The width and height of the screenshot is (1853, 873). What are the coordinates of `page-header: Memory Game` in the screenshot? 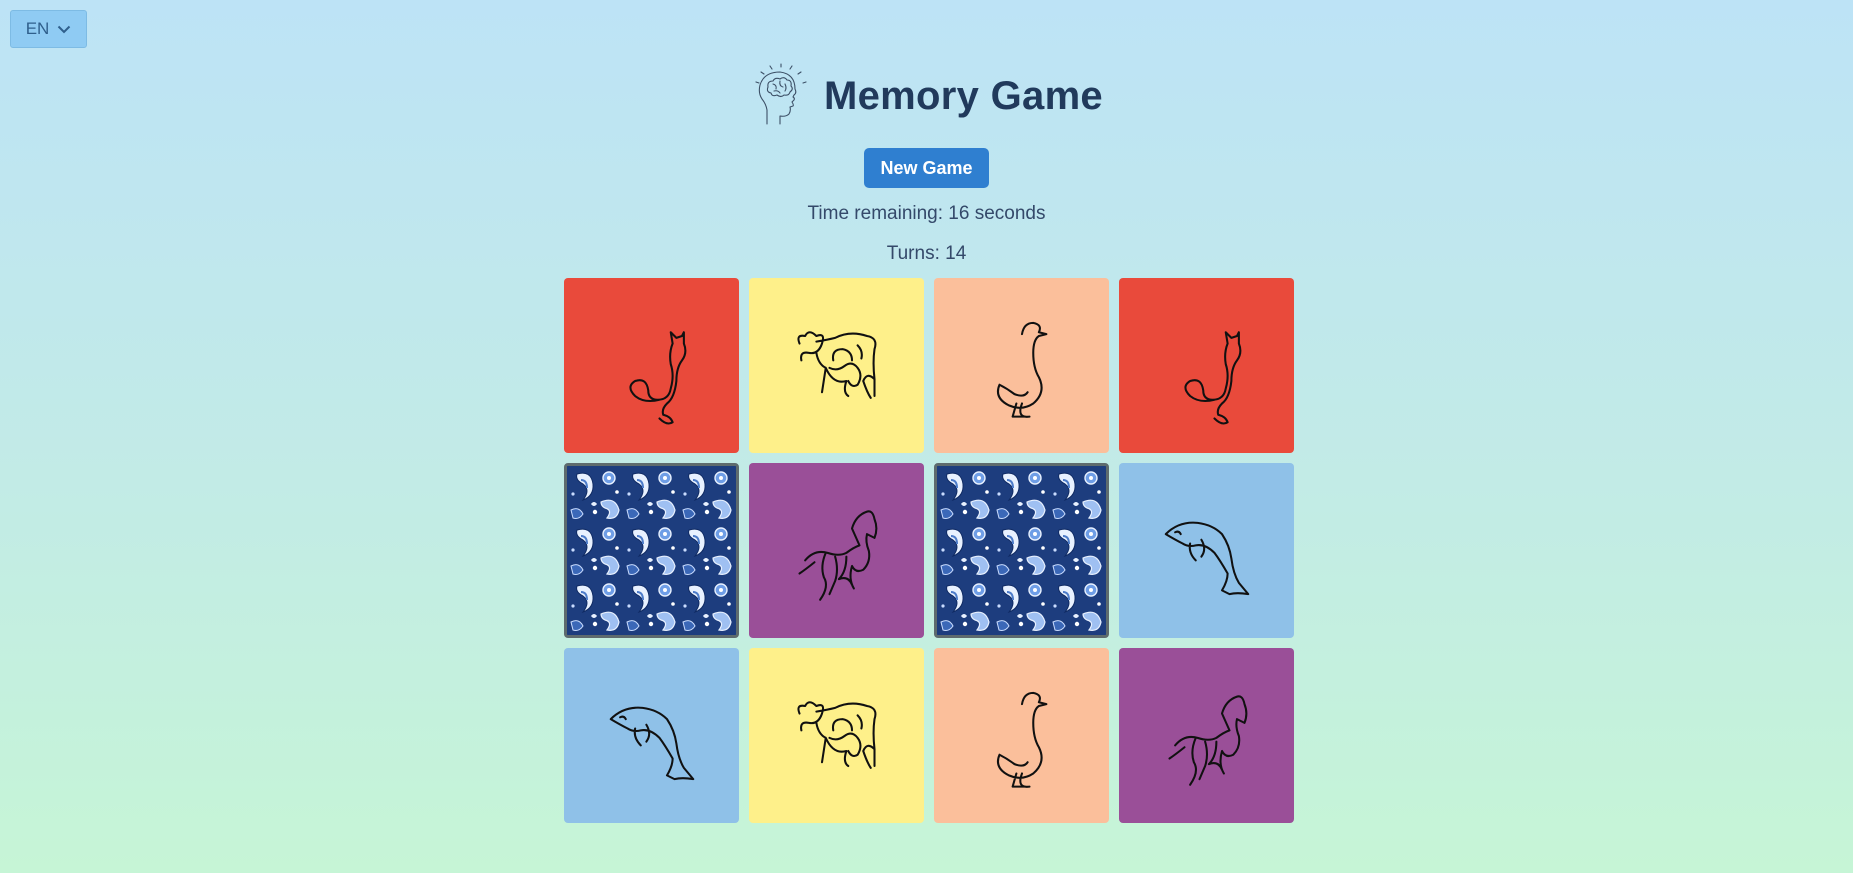 It's located at (926, 96).